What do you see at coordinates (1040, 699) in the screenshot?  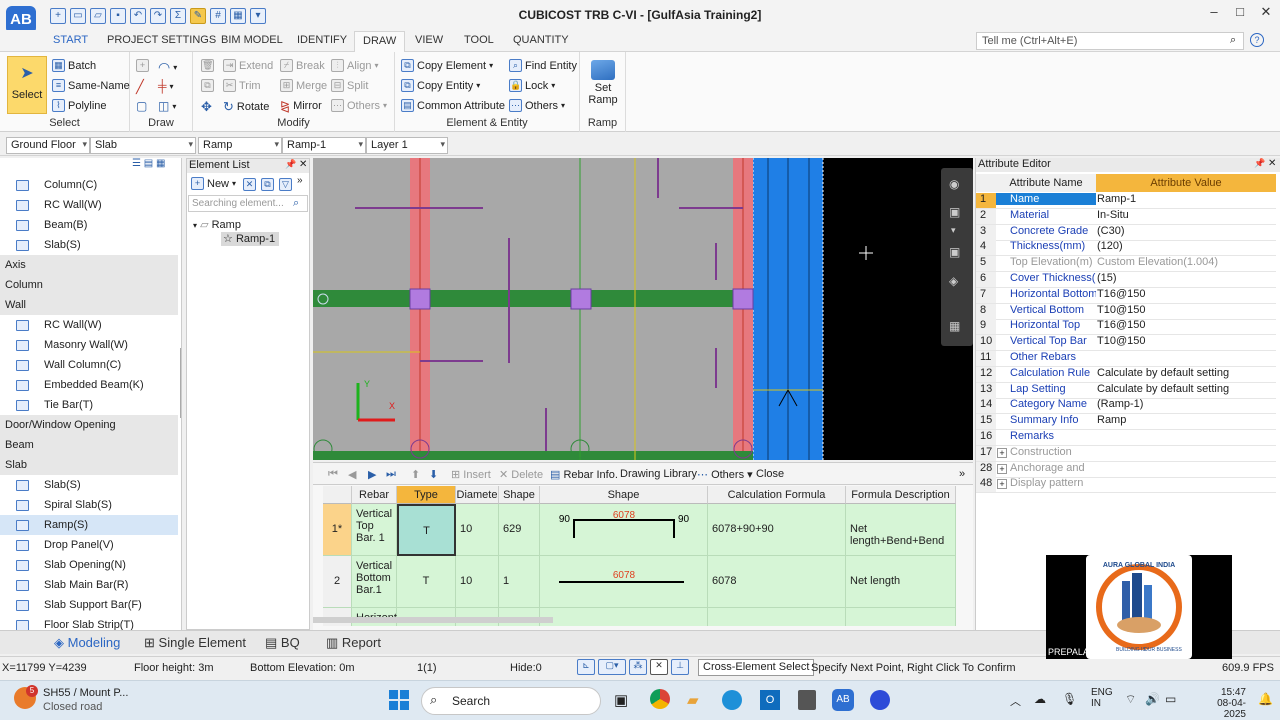 I see `cloud-icon: ☁` at bounding box center [1040, 699].